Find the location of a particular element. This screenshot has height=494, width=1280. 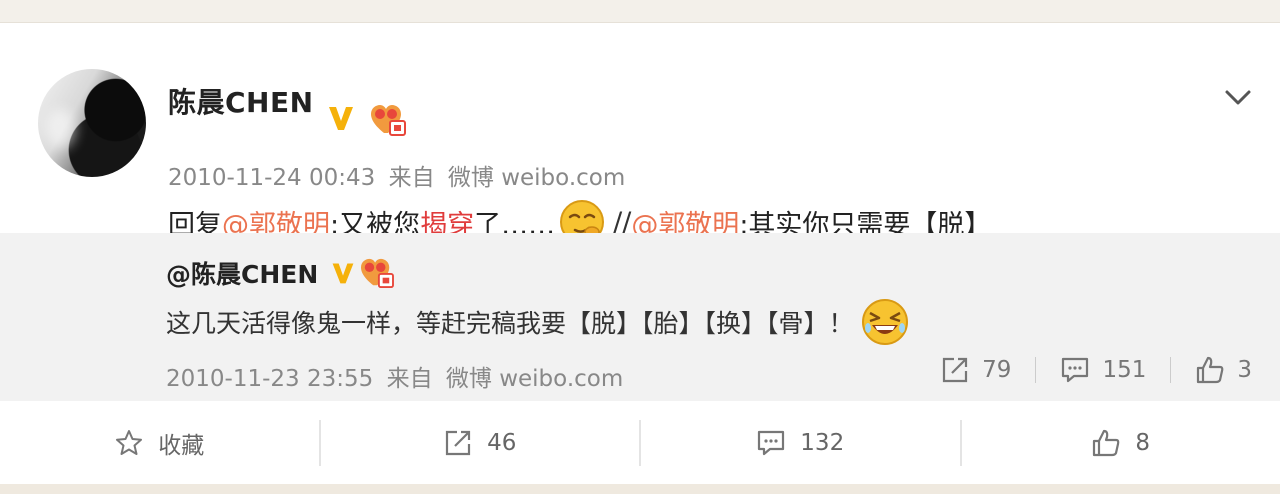

repost-timestamp: 2010-11-23 23:55 is located at coordinates (269, 379).